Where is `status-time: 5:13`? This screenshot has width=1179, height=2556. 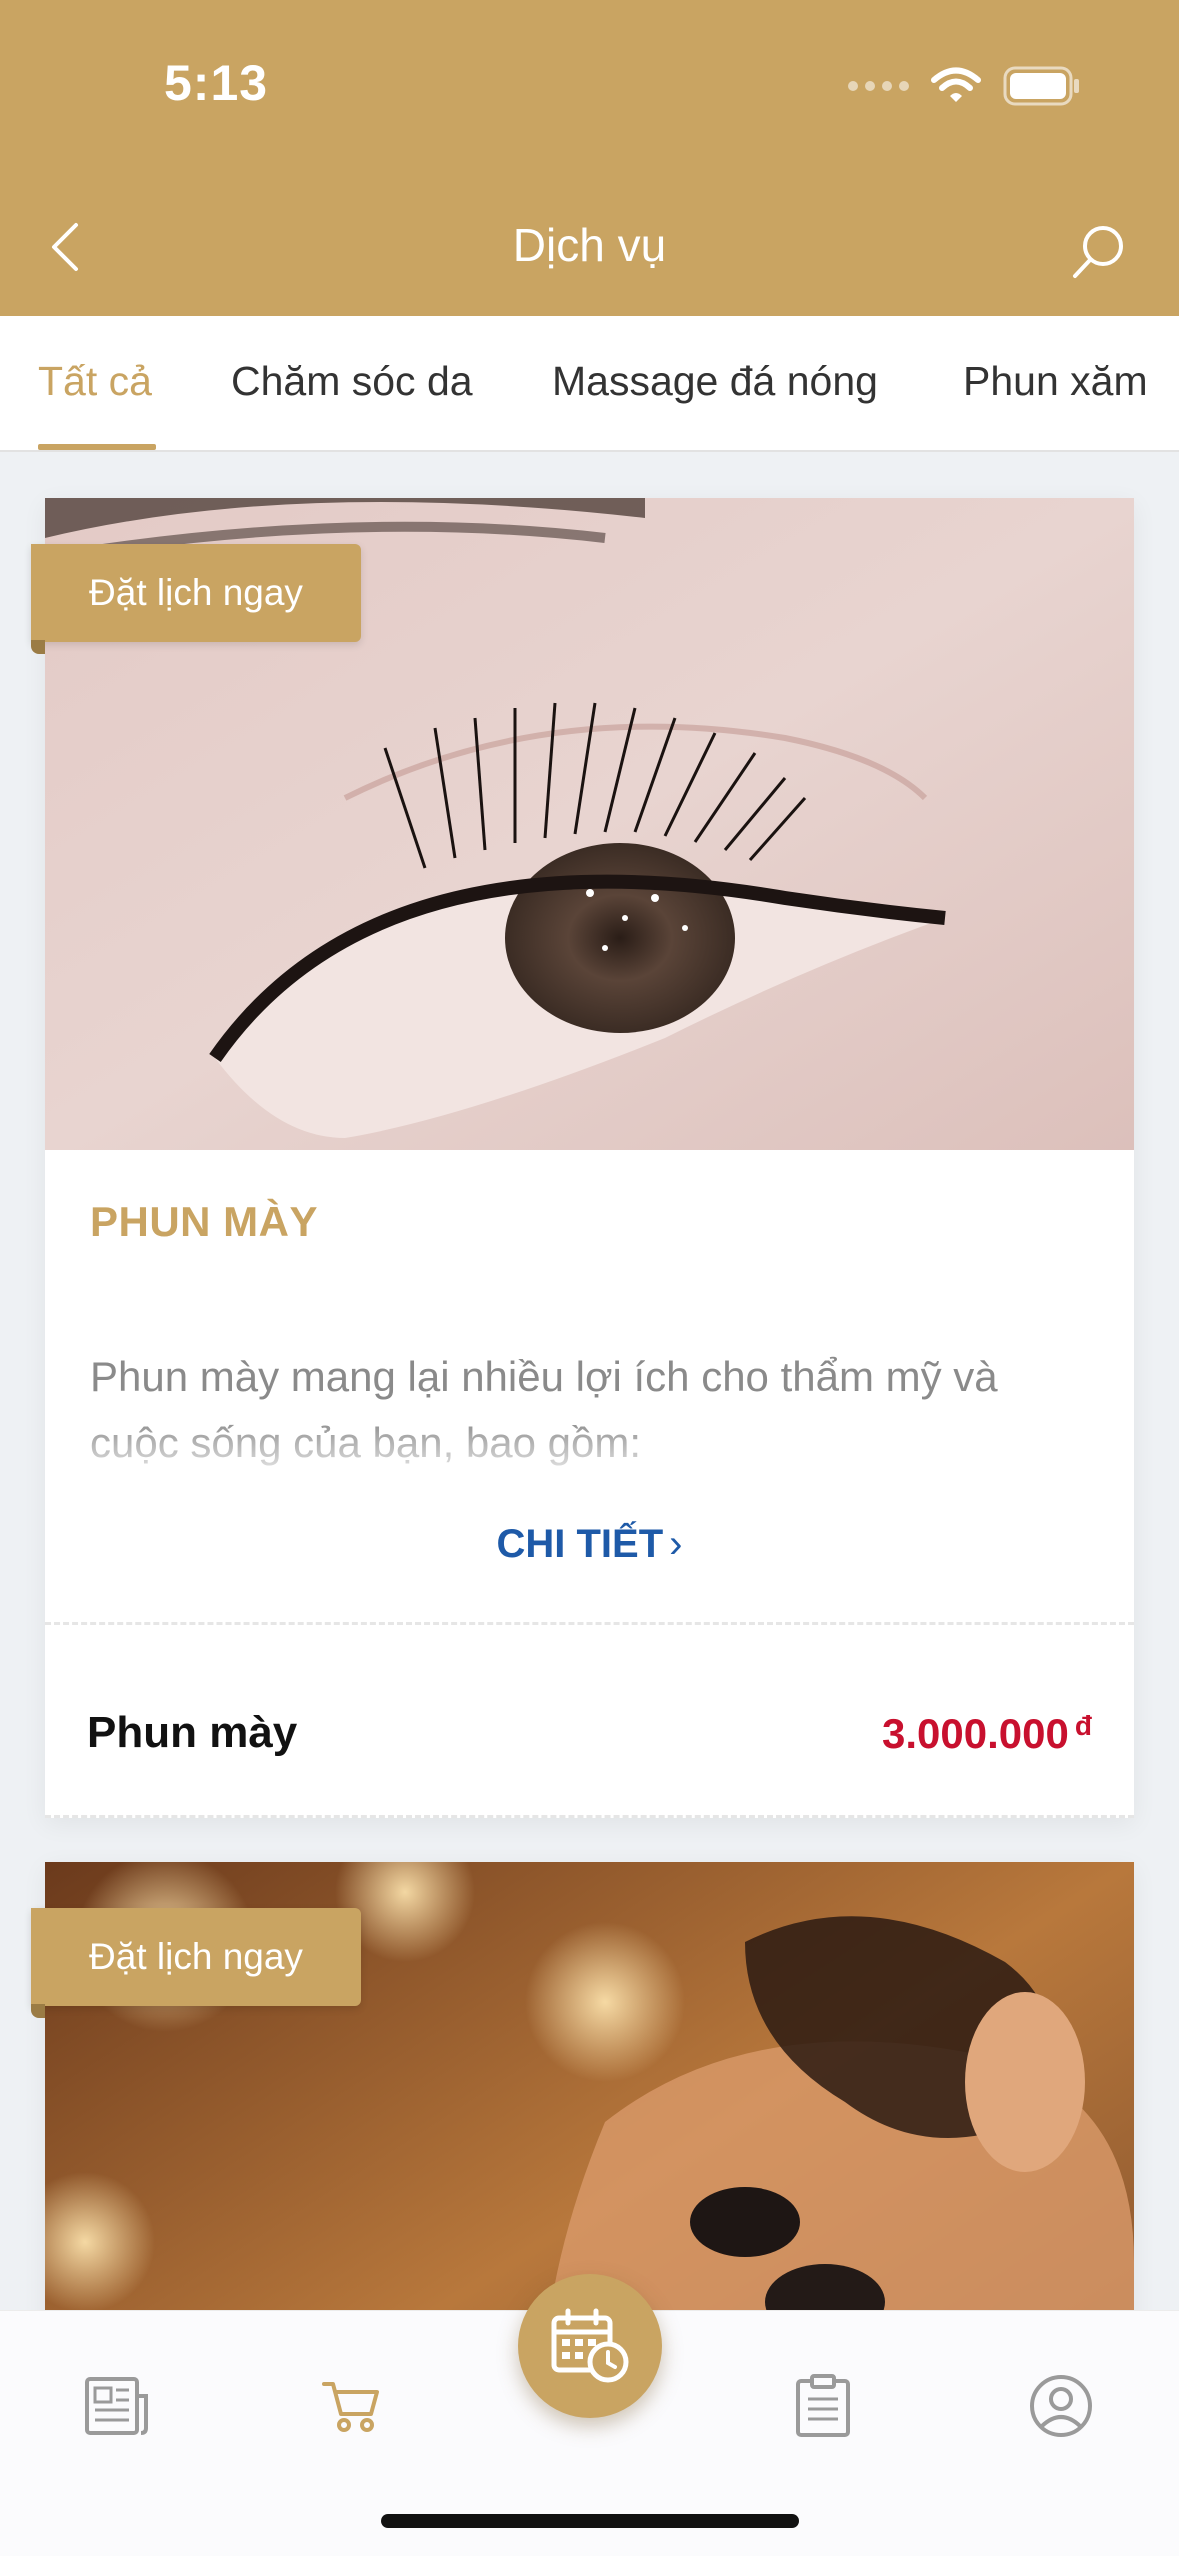
status-time: 5:13 is located at coordinates (216, 83).